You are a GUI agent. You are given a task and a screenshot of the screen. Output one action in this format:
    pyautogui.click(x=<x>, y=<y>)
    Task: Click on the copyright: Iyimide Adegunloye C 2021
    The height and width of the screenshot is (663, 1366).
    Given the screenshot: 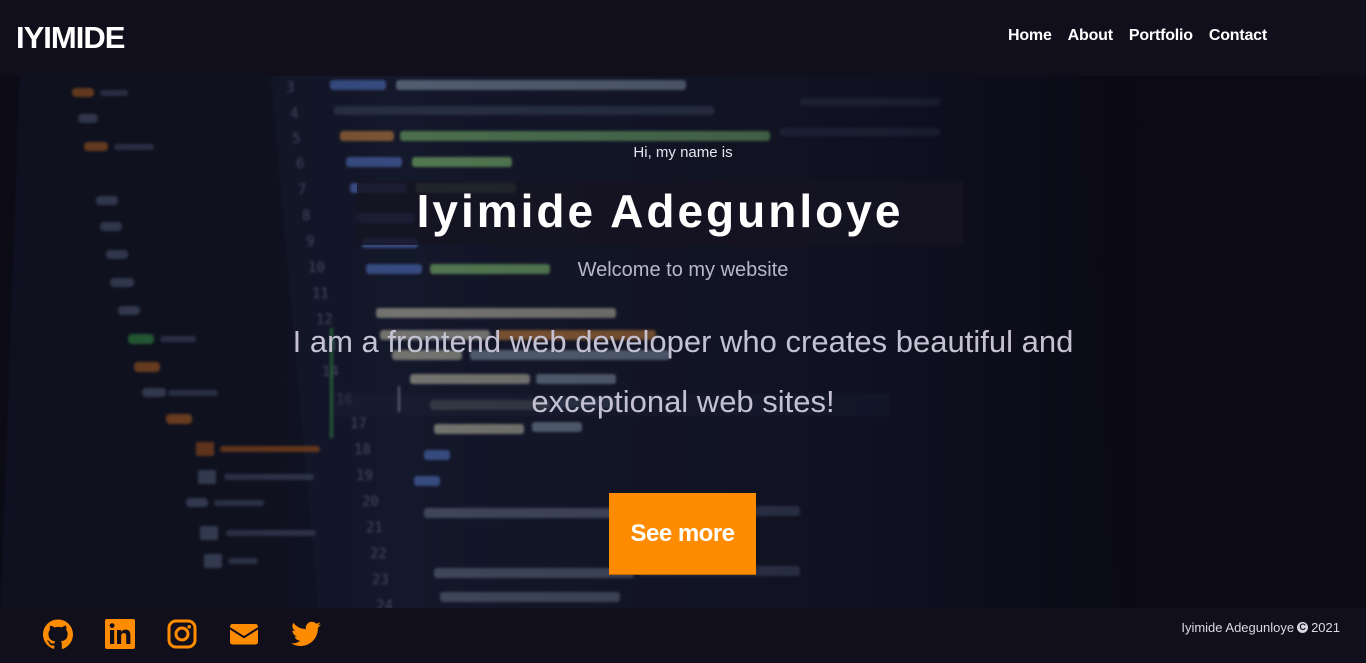 What is the action you would take?
    pyautogui.click(x=1260, y=627)
    